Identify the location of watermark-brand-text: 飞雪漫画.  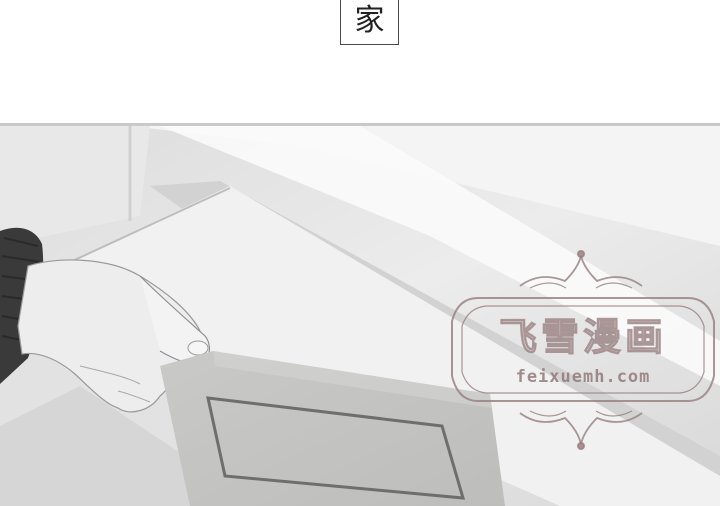
(582, 337).